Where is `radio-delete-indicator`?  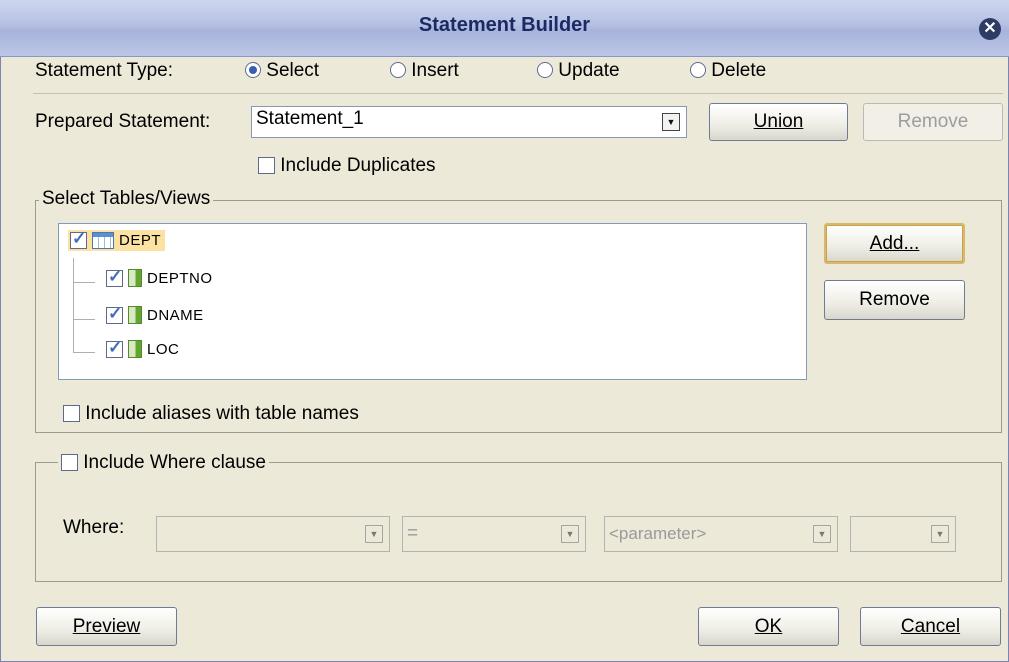 radio-delete-indicator is located at coordinates (698, 70).